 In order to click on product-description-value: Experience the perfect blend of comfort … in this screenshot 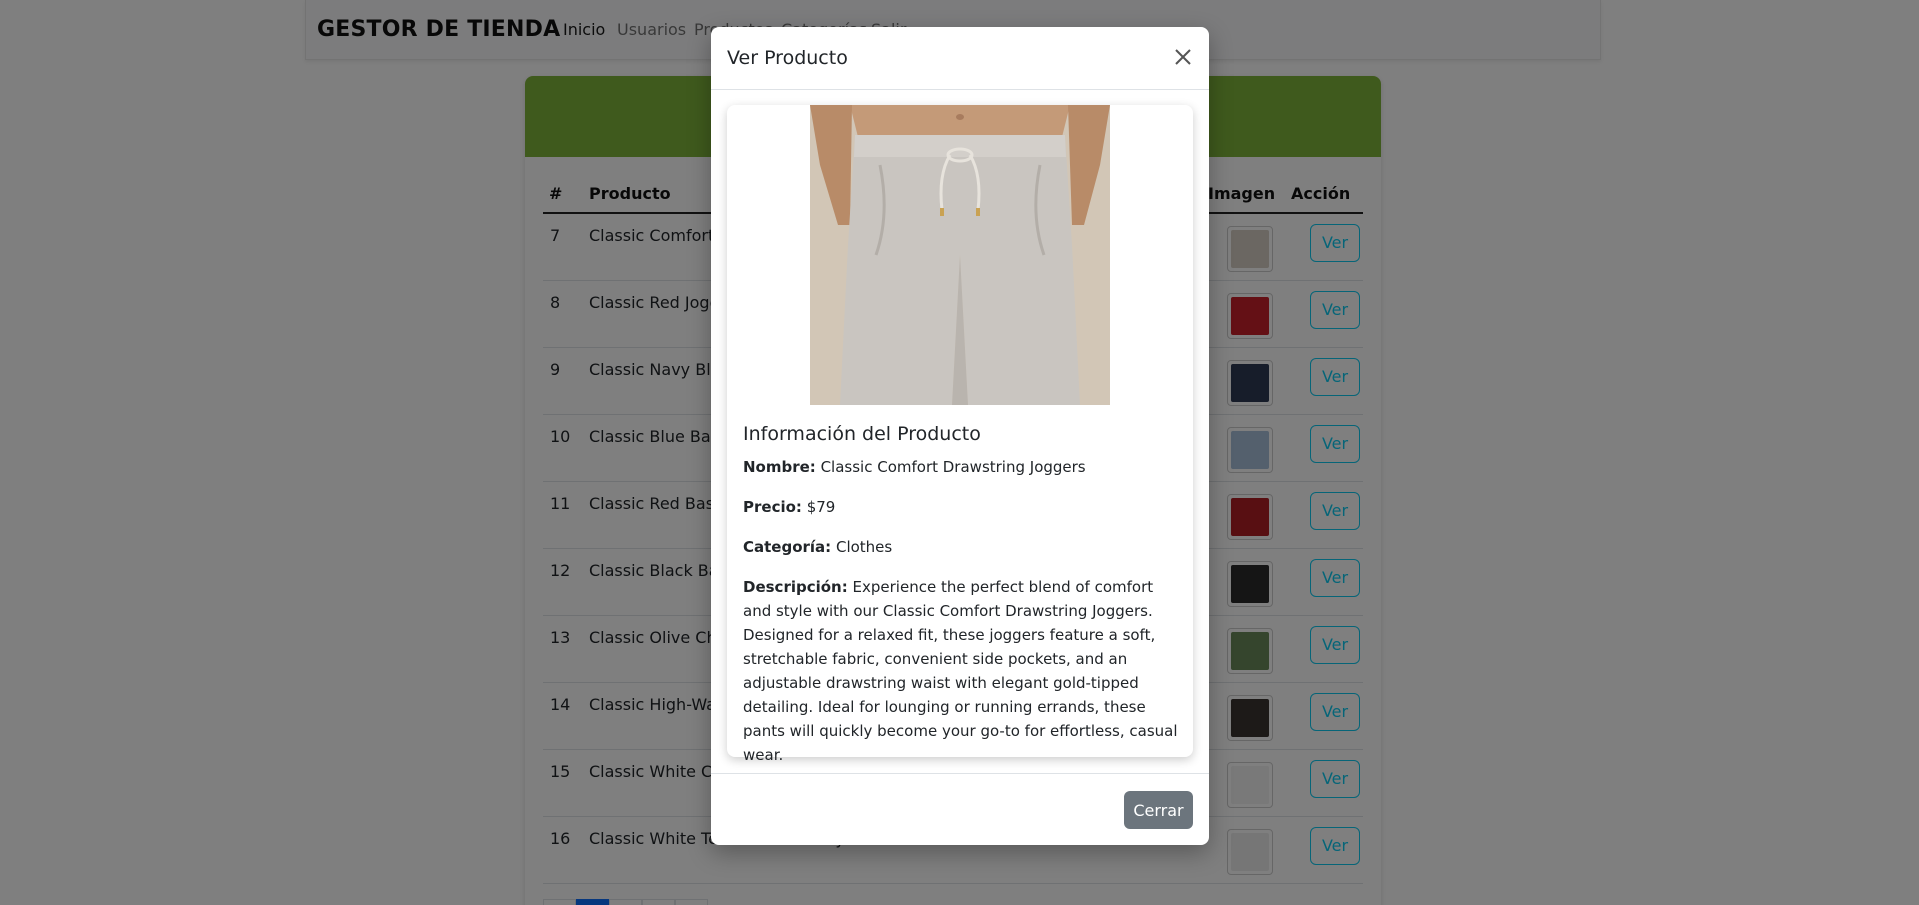, I will do `click(960, 671)`.